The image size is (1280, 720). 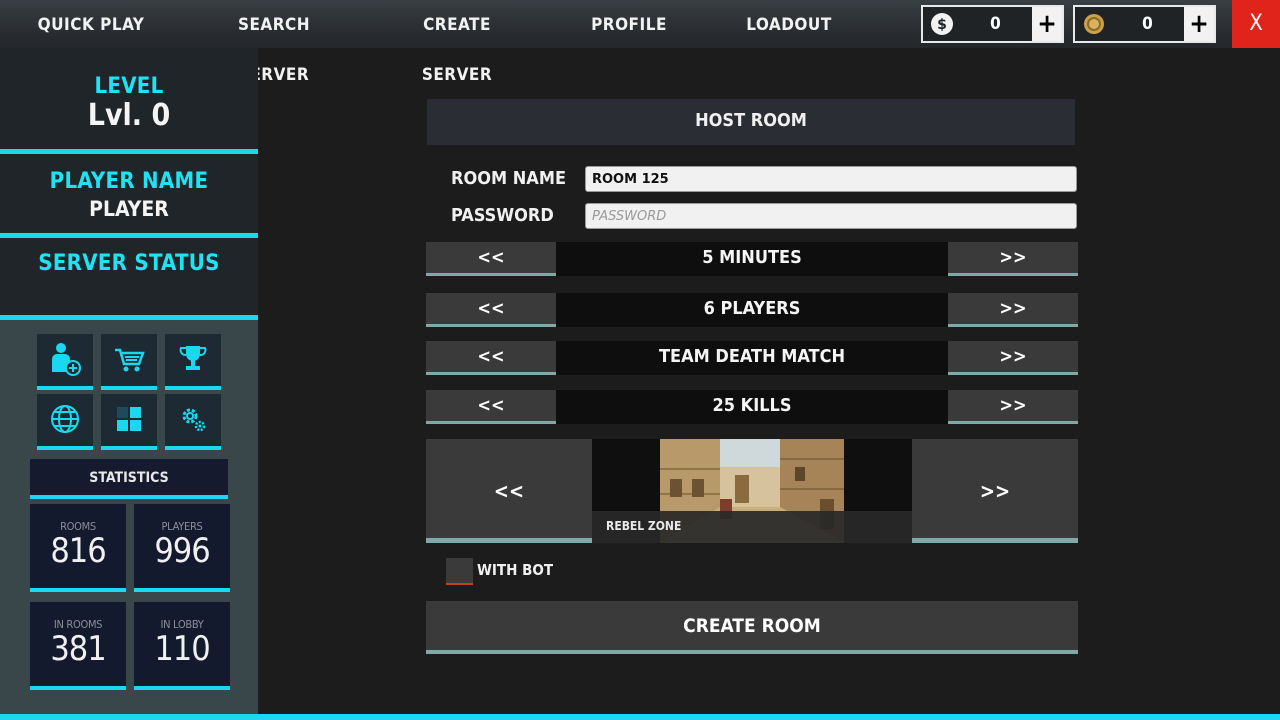 I want to click on players-value: 6 PLAYERS, so click(x=752, y=310).